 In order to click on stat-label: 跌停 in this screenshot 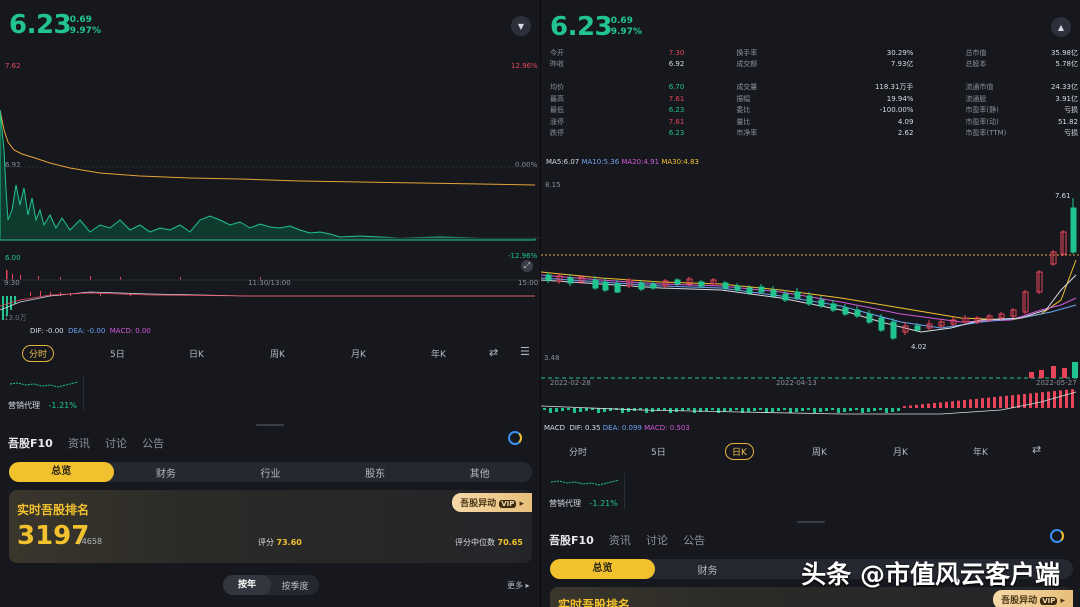, I will do `click(557, 133)`.